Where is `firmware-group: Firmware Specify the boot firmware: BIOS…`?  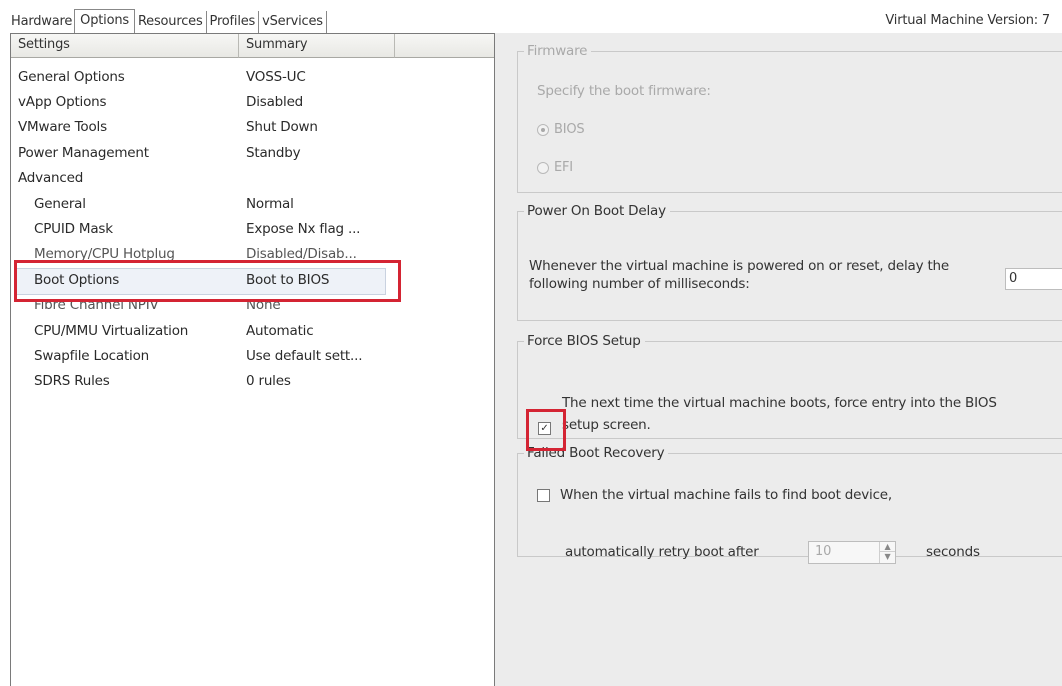 firmware-group: Firmware Specify the boot firmware: BIOS… is located at coordinates (789, 118).